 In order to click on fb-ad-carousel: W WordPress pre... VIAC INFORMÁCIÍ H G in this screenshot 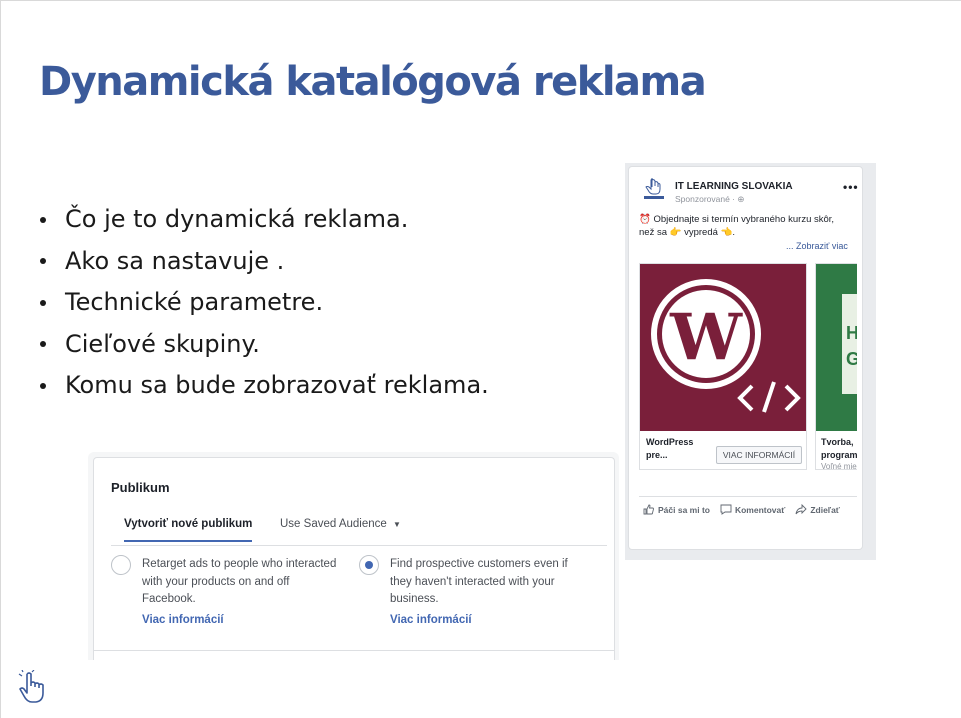, I will do `click(748, 367)`.